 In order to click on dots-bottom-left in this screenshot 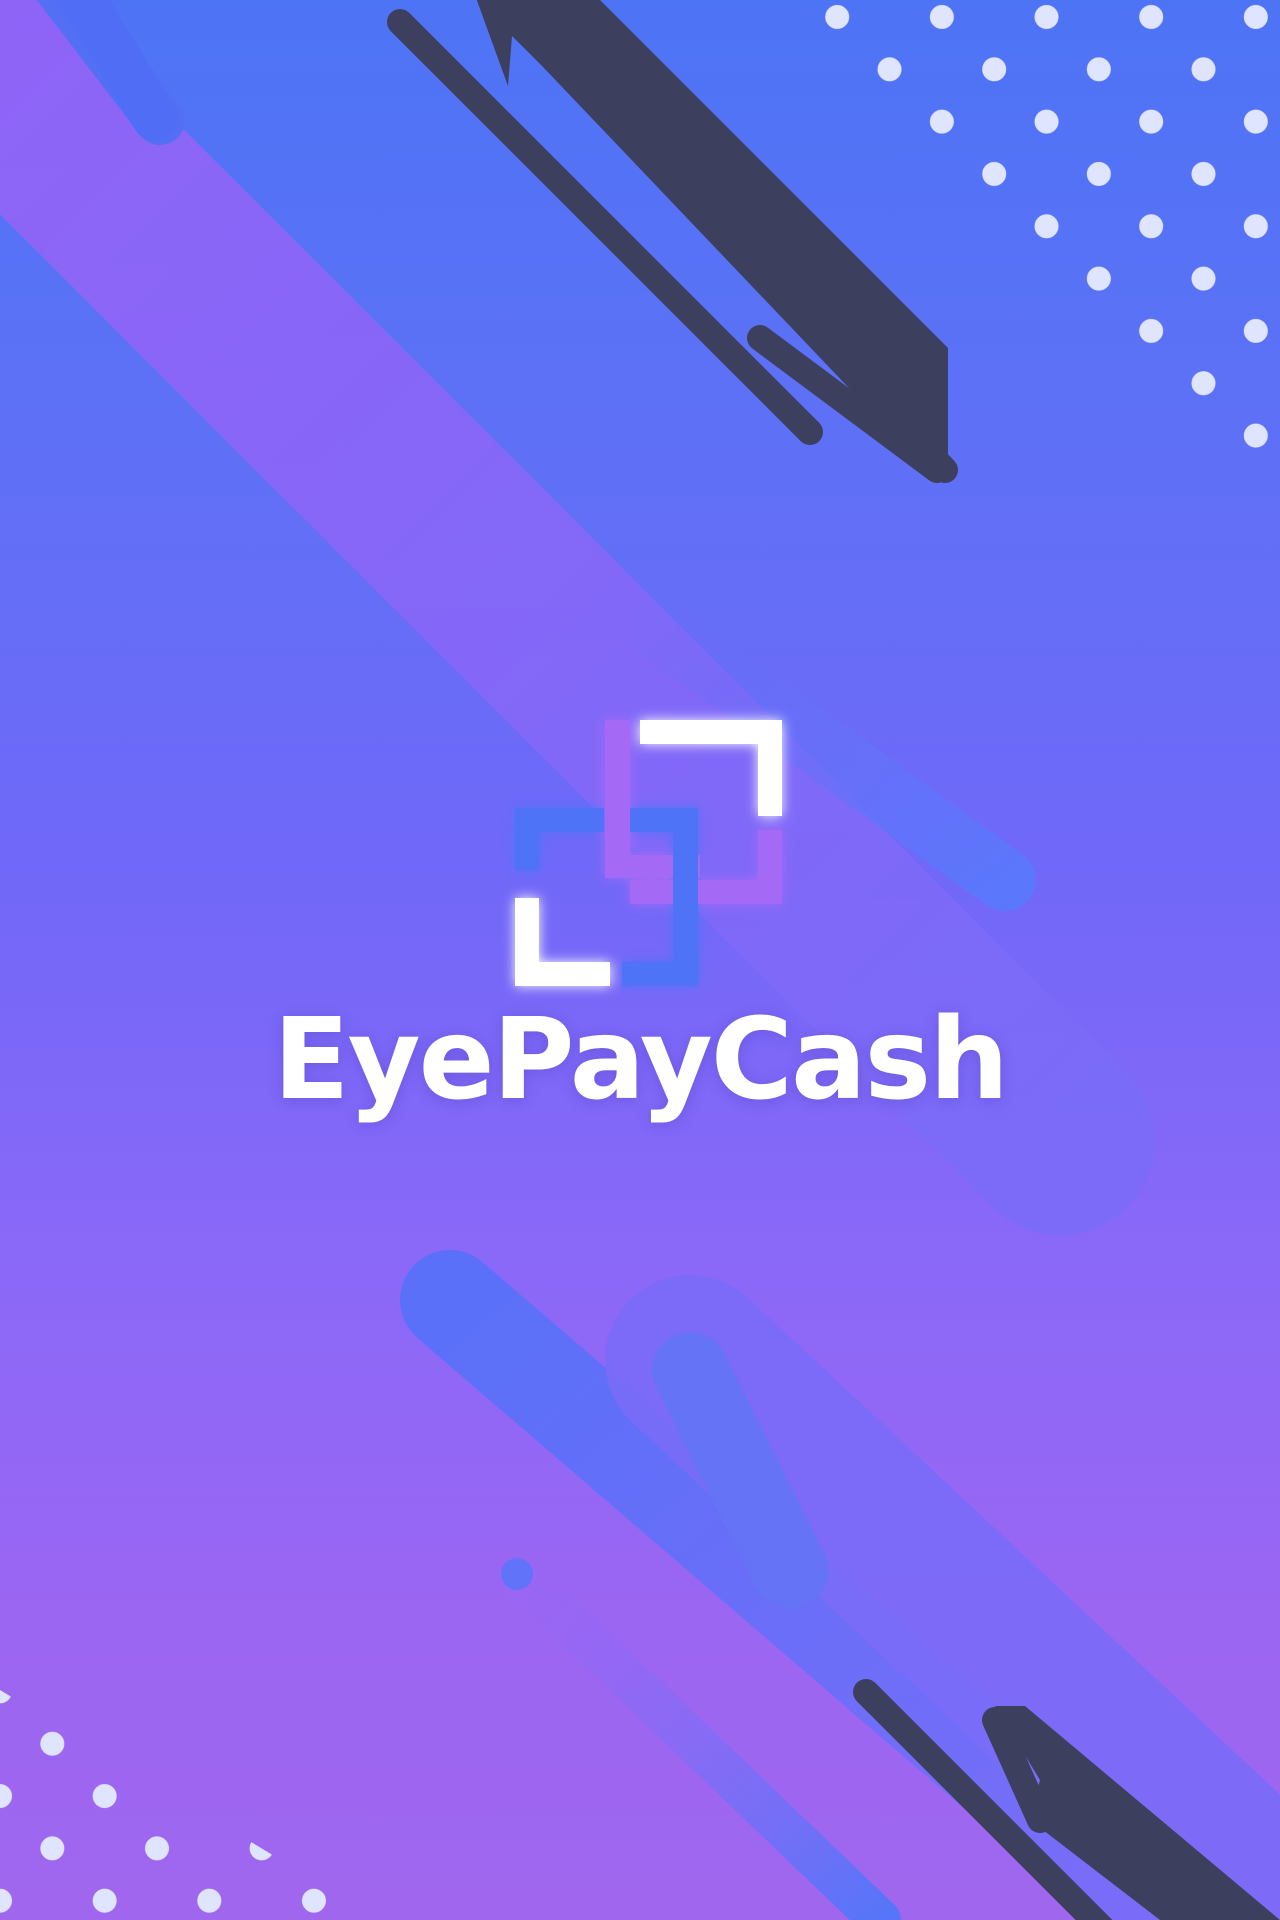, I will do `click(190, 1805)`.